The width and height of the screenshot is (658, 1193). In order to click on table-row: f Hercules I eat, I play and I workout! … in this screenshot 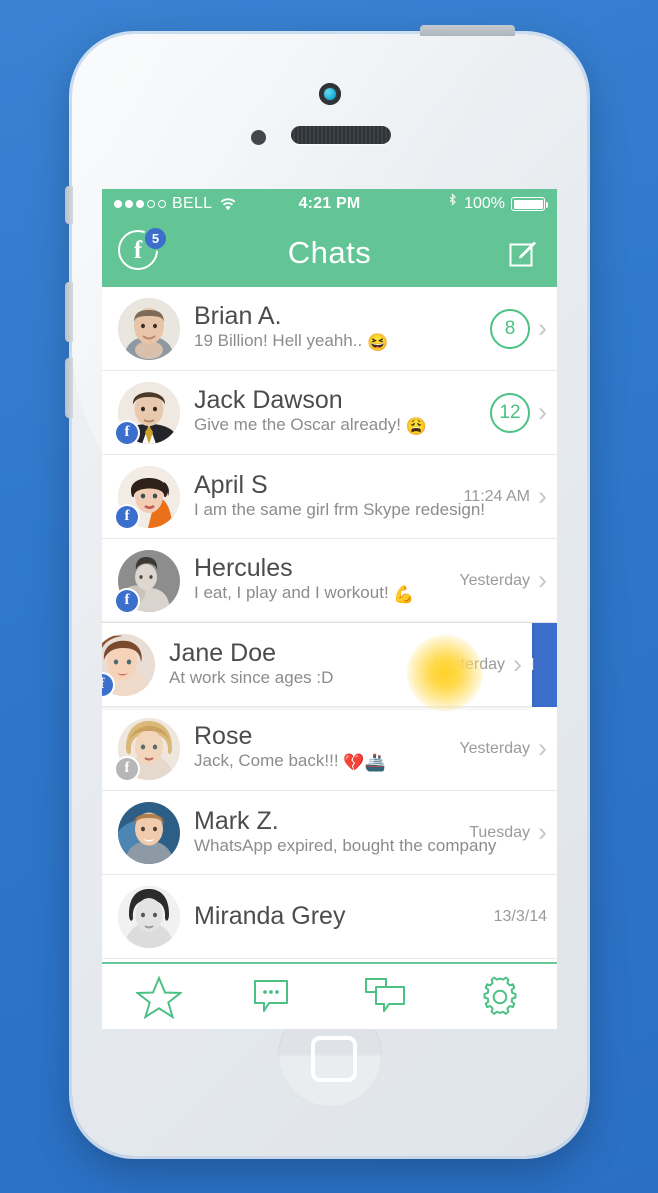, I will do `click(329, 581)`.